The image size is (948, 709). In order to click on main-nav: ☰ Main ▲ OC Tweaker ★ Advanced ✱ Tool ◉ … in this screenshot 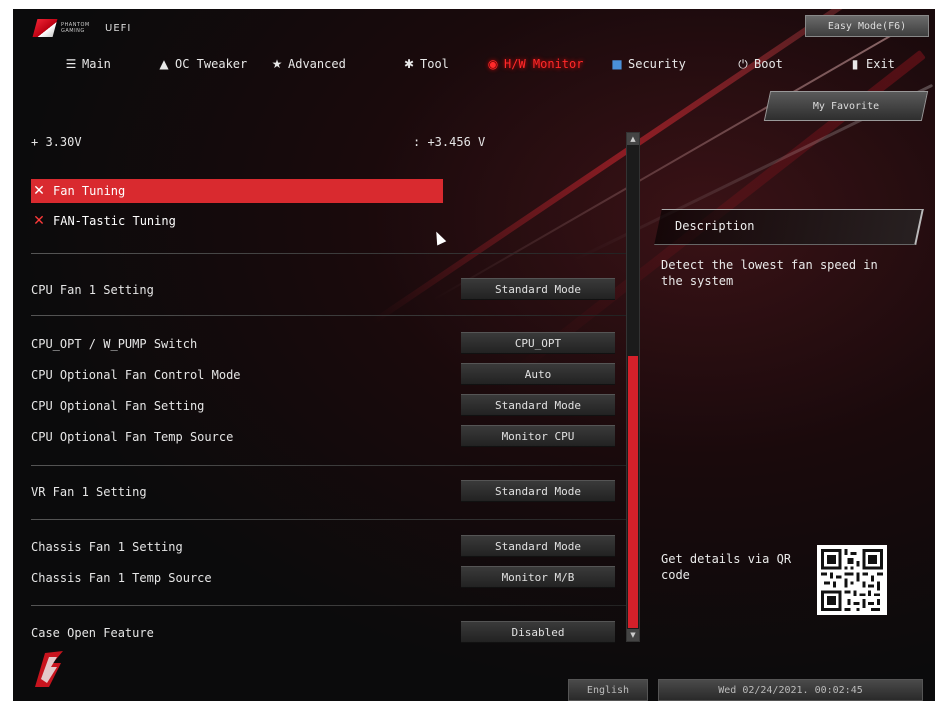, I will do `click(474, 64)`.